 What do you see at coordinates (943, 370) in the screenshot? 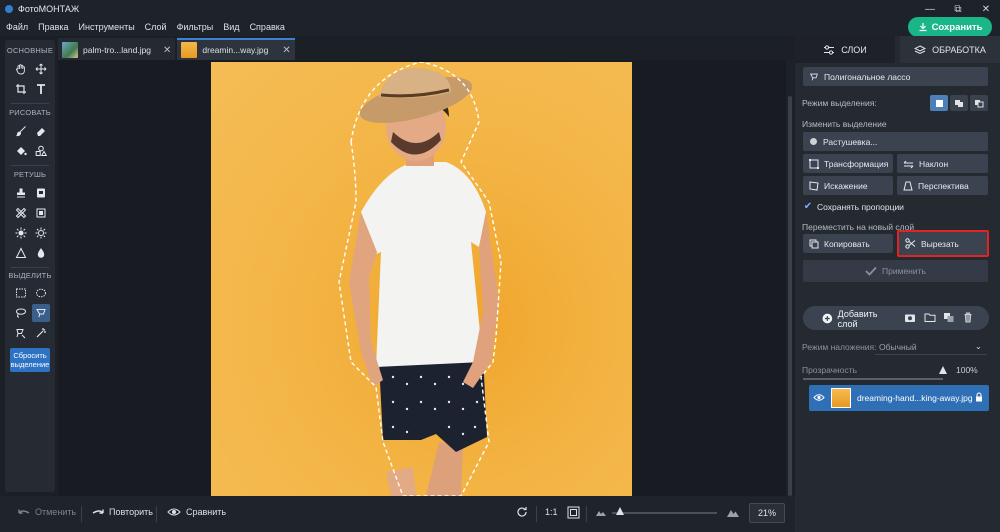
I see `opacity-slider-handle` at bounding box center [943, 370].